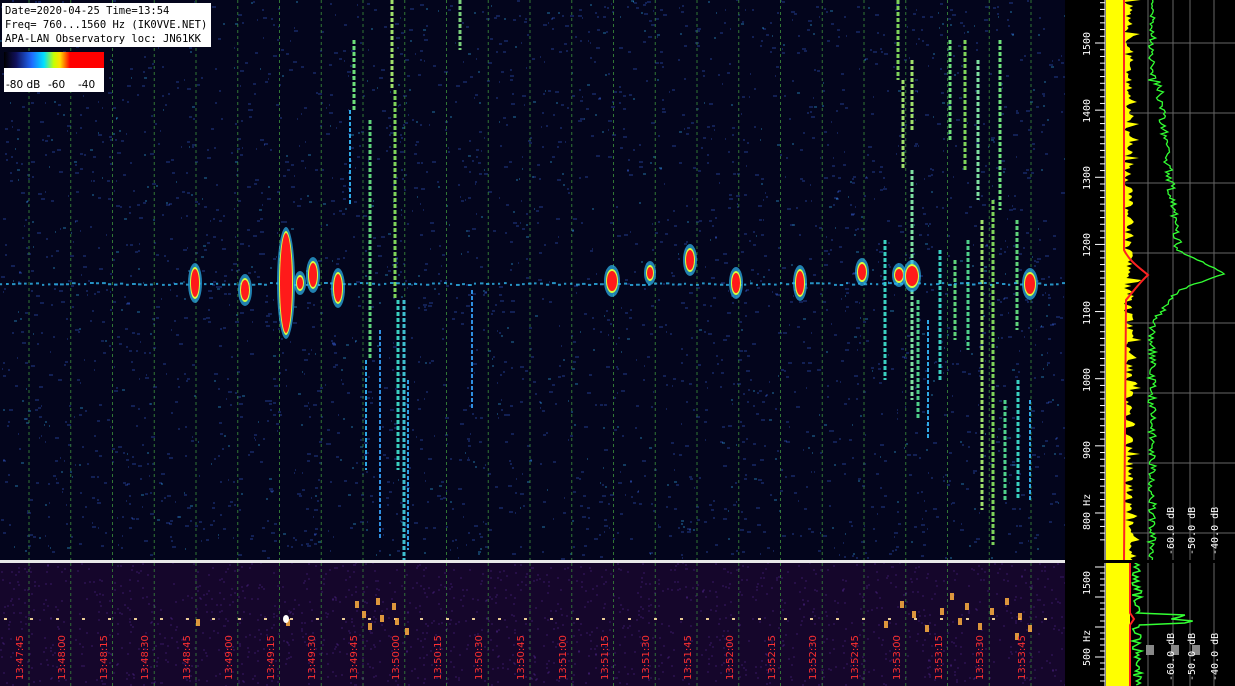  Describe the element at coordinates (730, 657) in the screenshot. I see `time-label: 13:52:00` at that location.